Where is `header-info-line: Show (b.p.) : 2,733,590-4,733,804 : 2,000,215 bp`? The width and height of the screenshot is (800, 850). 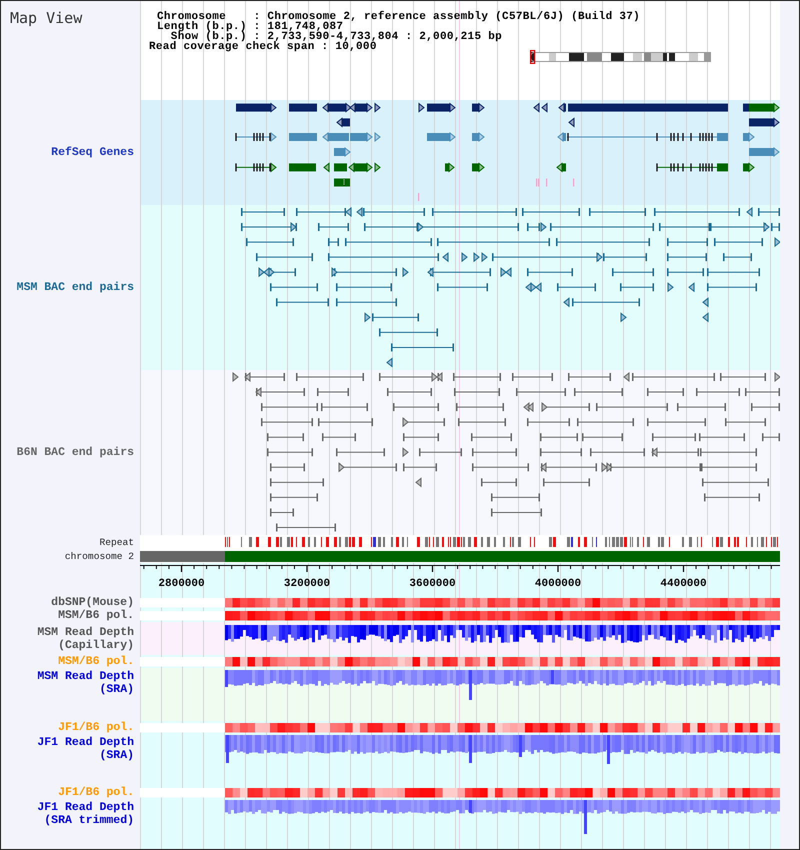
header-info-line: Show (b.p.) : 2,733,590-4,733,804 : 2,000,215 bp is located at coordinates (336, 37).